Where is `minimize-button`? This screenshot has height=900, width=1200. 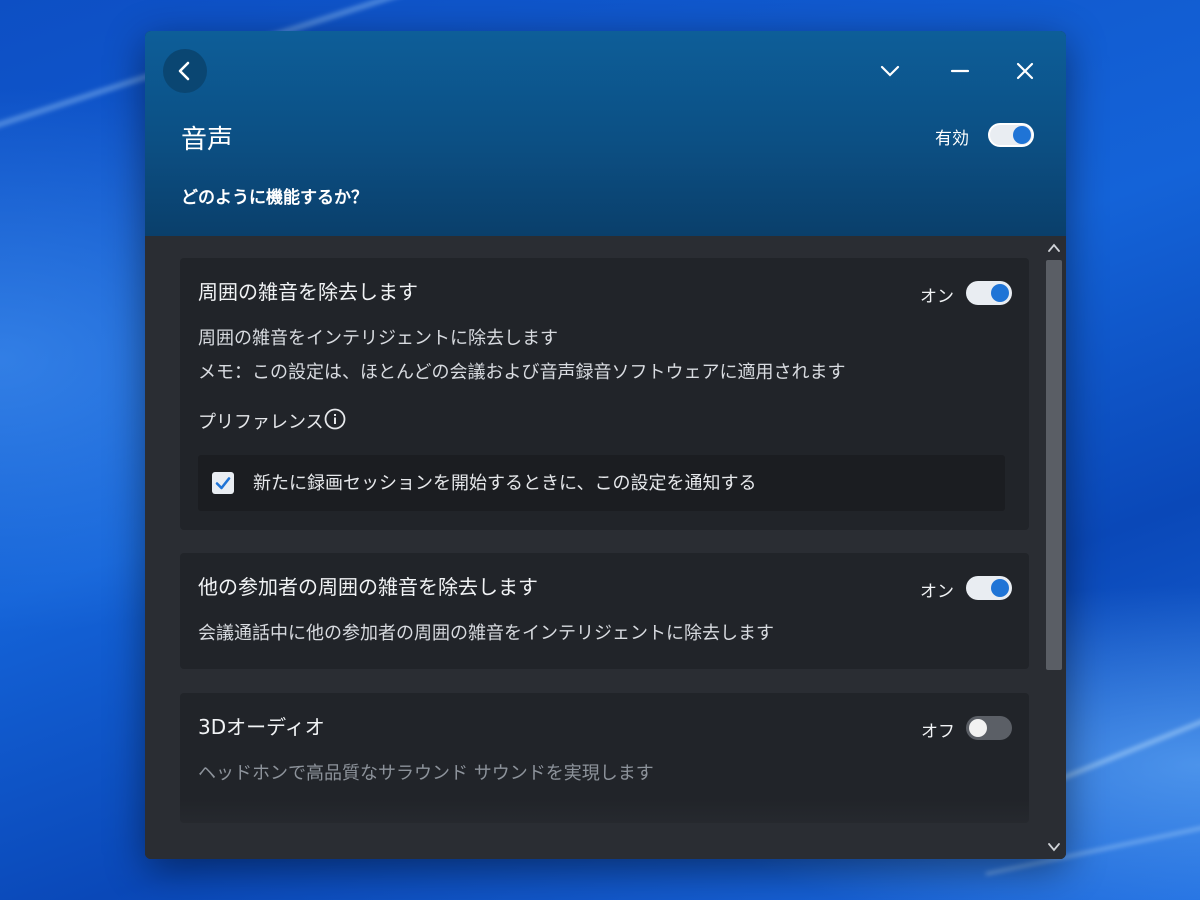
minimize-button is located at coordinates (960, 71).